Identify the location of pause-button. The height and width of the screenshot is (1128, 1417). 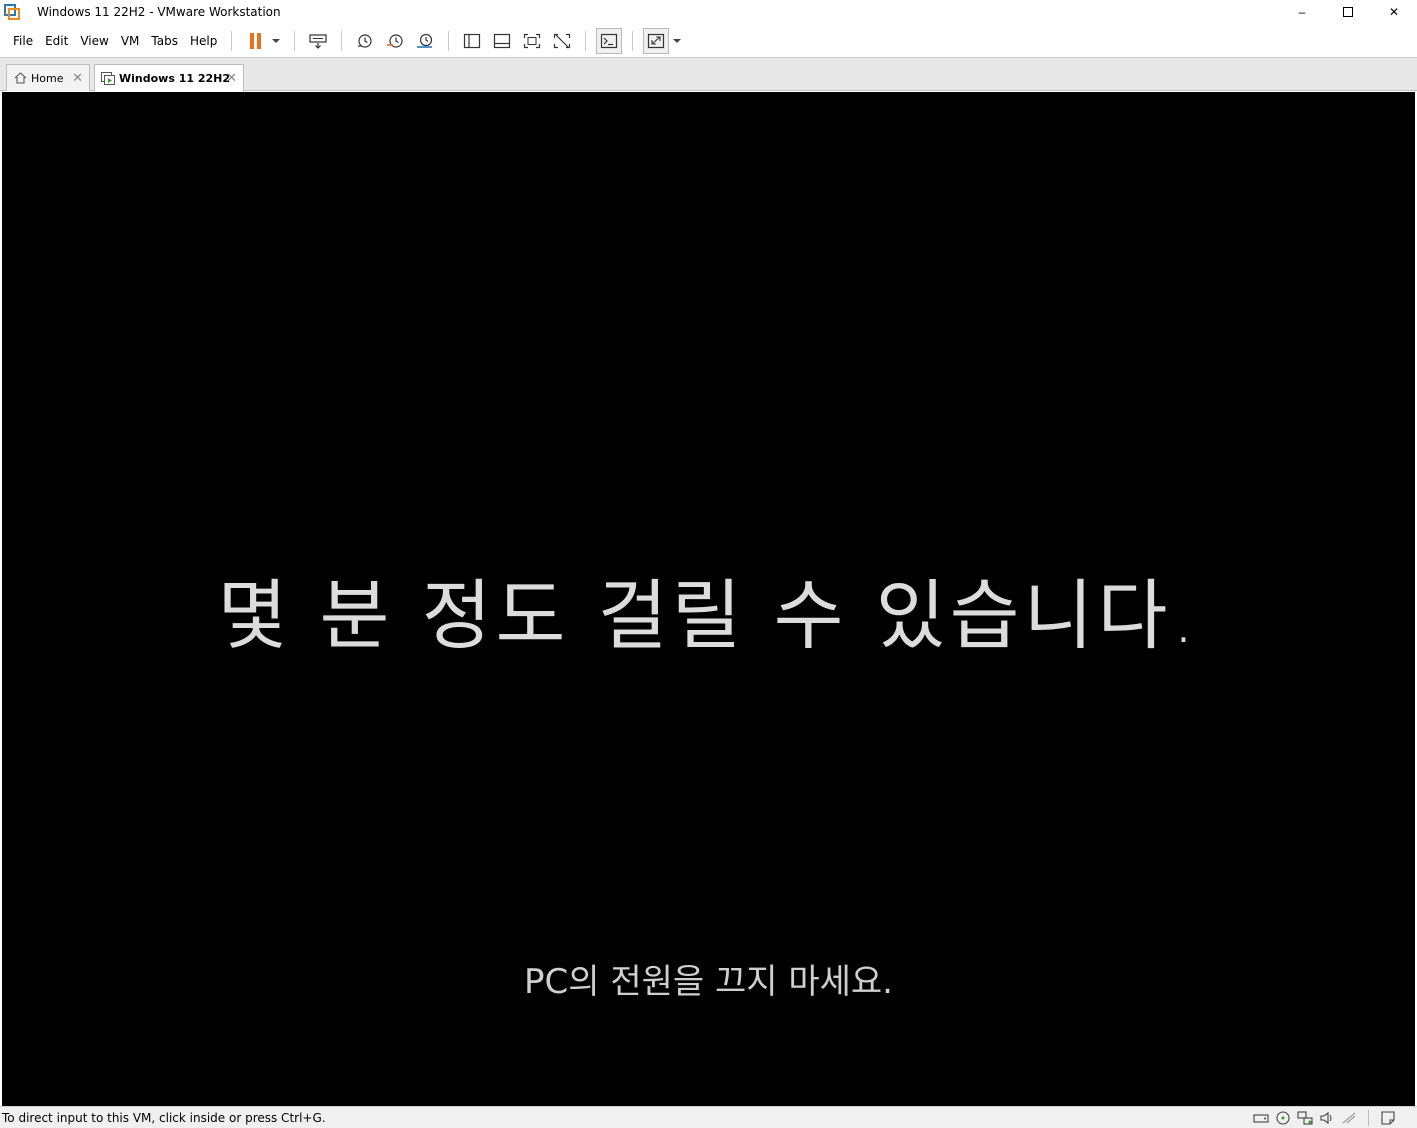
(255, 41).